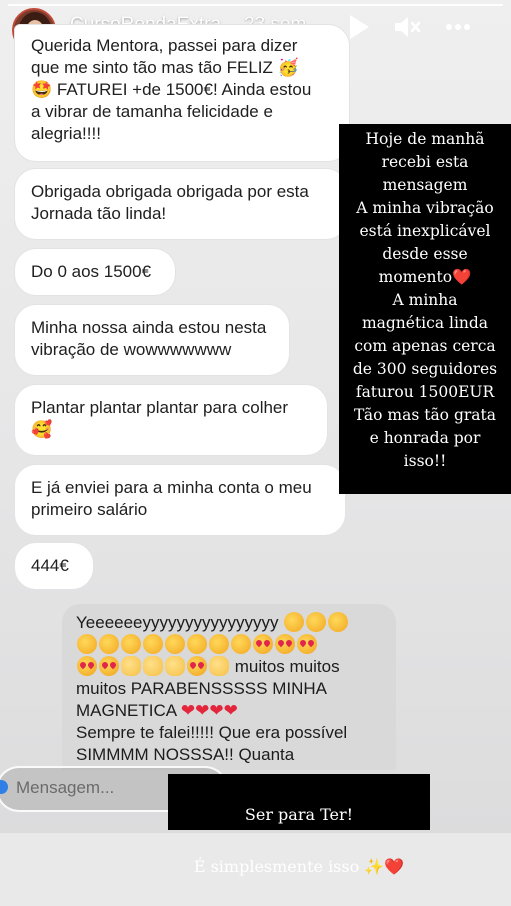  What do you see at coordinates (95, 272) in the screenshot?
I see `message-bubble: Do 0 aos 1500€` at bounding box center [95, 272].